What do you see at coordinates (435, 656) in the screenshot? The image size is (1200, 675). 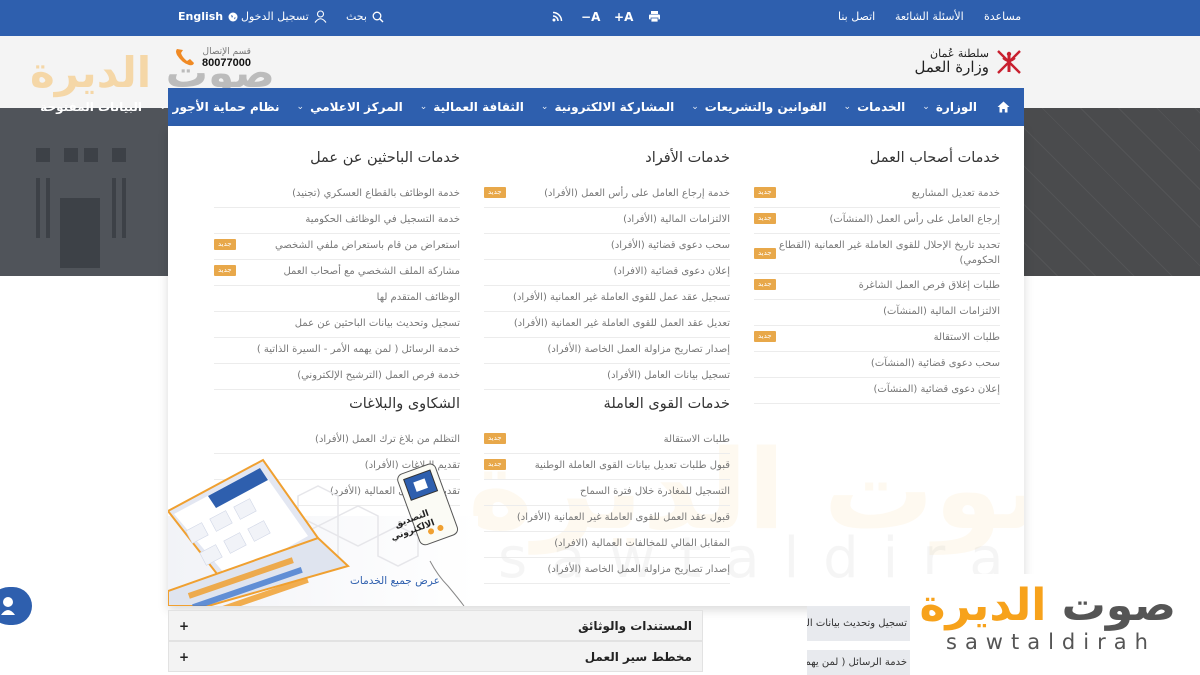 I see `accordion-workflow: مخطط سير العمل +` at bounding box center [435, 656].